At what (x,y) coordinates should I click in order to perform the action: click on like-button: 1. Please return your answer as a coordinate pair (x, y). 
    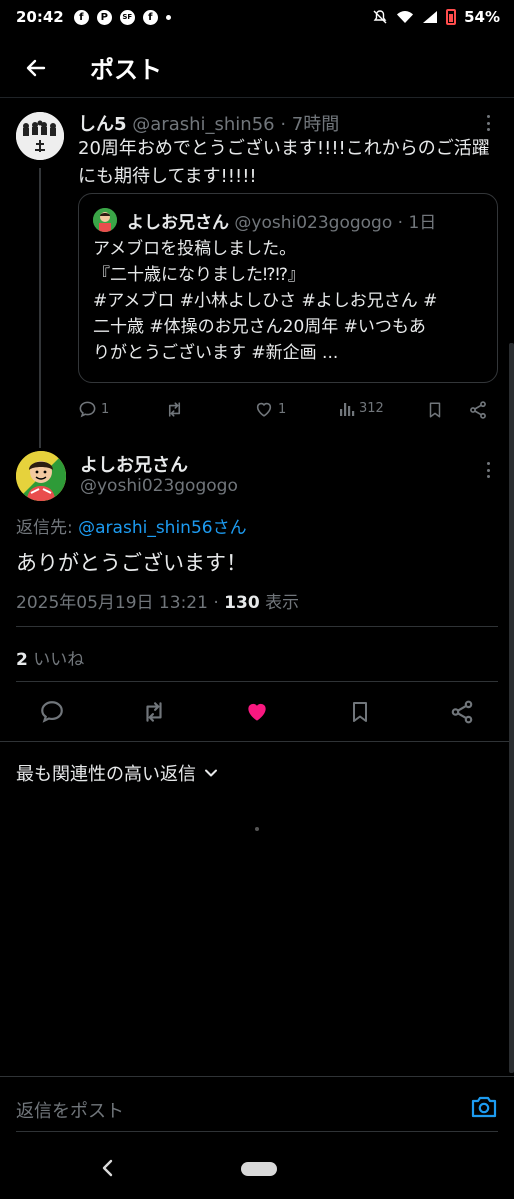
    Looking at the image, I should click on (270, 409).